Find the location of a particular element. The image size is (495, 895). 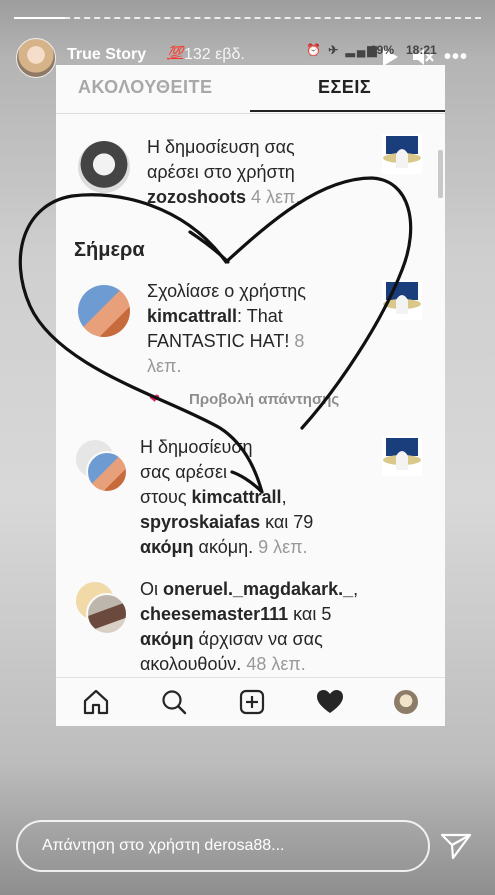

notif-time-unit: λεπ. is located at coordinates (164, 366).